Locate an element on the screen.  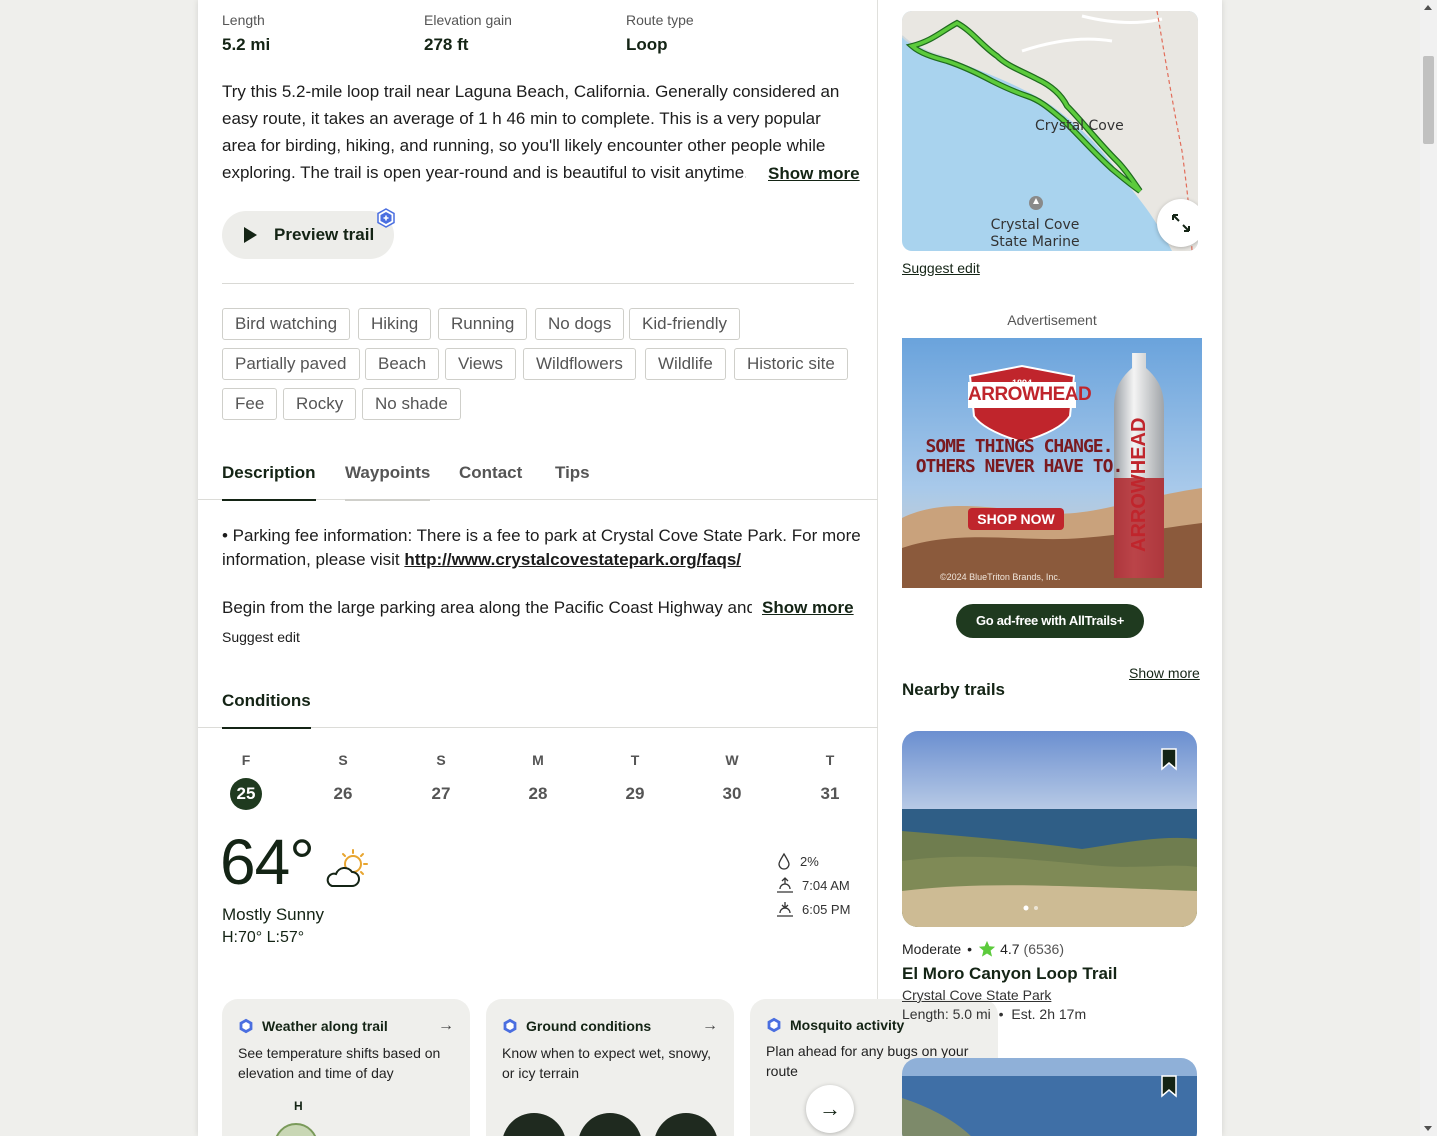
tag: Wildlife is located at coordinates (685, 364).